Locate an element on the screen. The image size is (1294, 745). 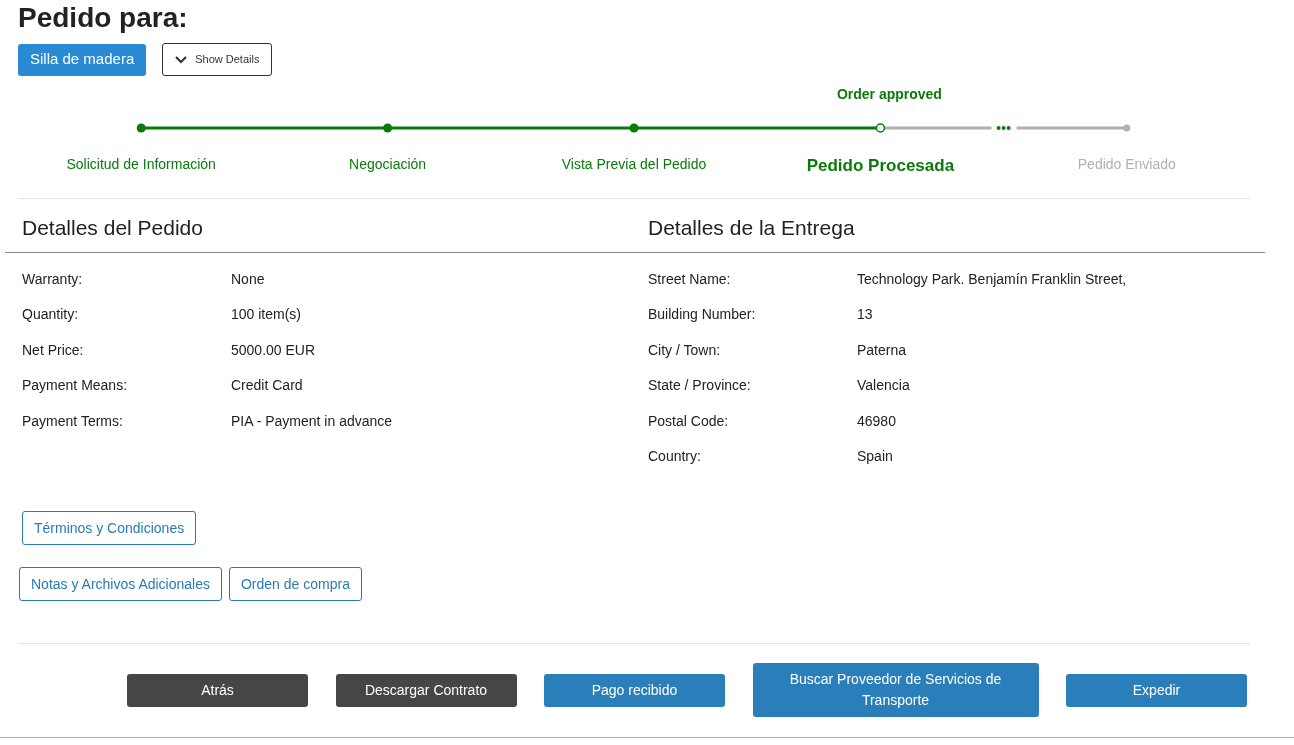
field-label: Street Name: is located at coordinates (690, 279).